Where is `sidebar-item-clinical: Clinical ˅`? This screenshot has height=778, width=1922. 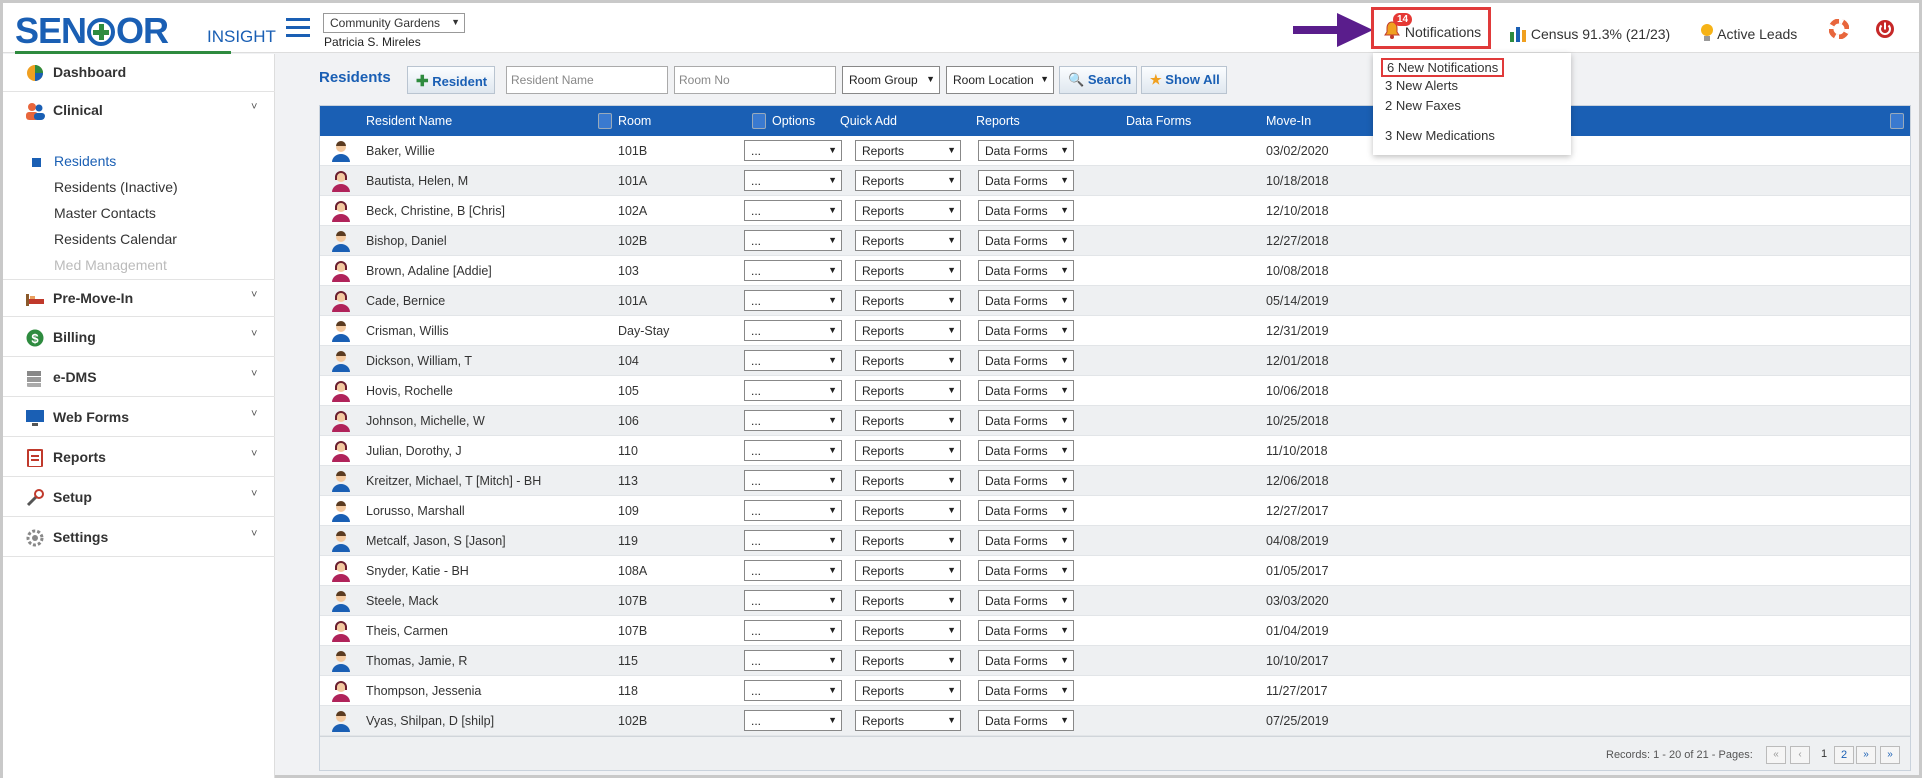 sidebar-item-clinical: Clinical ˅ is located at coordinates (139, 112).